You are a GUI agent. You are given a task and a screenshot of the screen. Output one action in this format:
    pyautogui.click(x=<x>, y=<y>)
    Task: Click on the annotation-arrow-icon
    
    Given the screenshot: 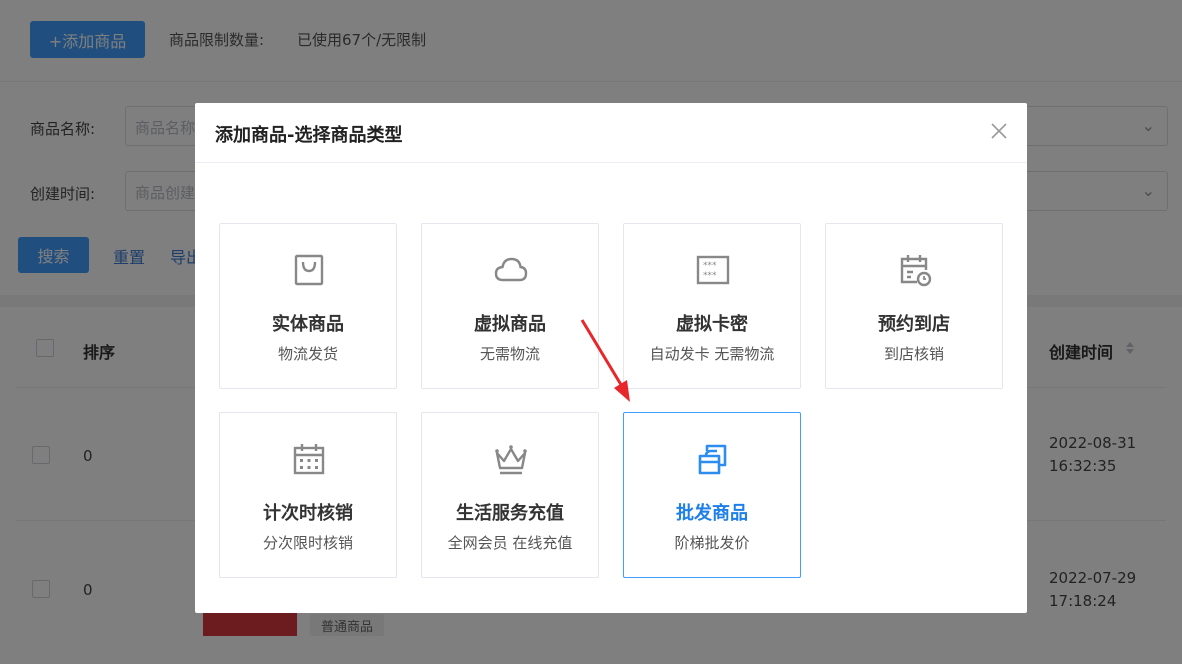 What is the action you would take?
    pyautogui.click(x=605, y=360)
    